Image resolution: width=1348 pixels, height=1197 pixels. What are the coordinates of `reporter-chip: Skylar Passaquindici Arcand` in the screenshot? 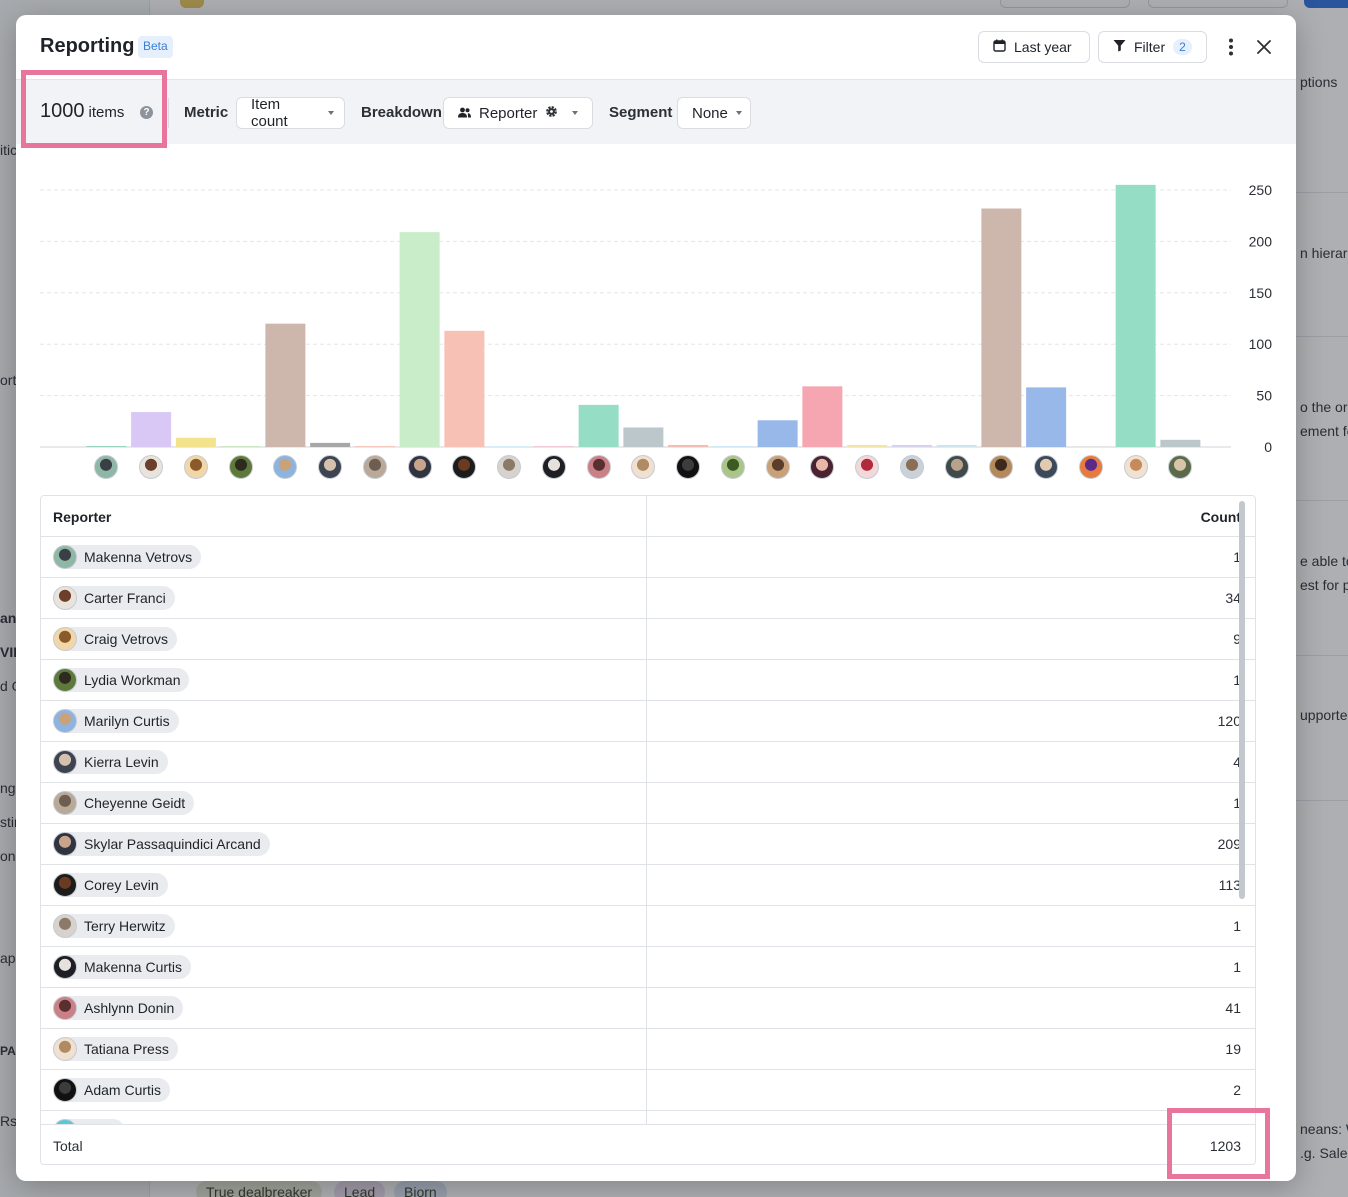 It's located at (161, 844).